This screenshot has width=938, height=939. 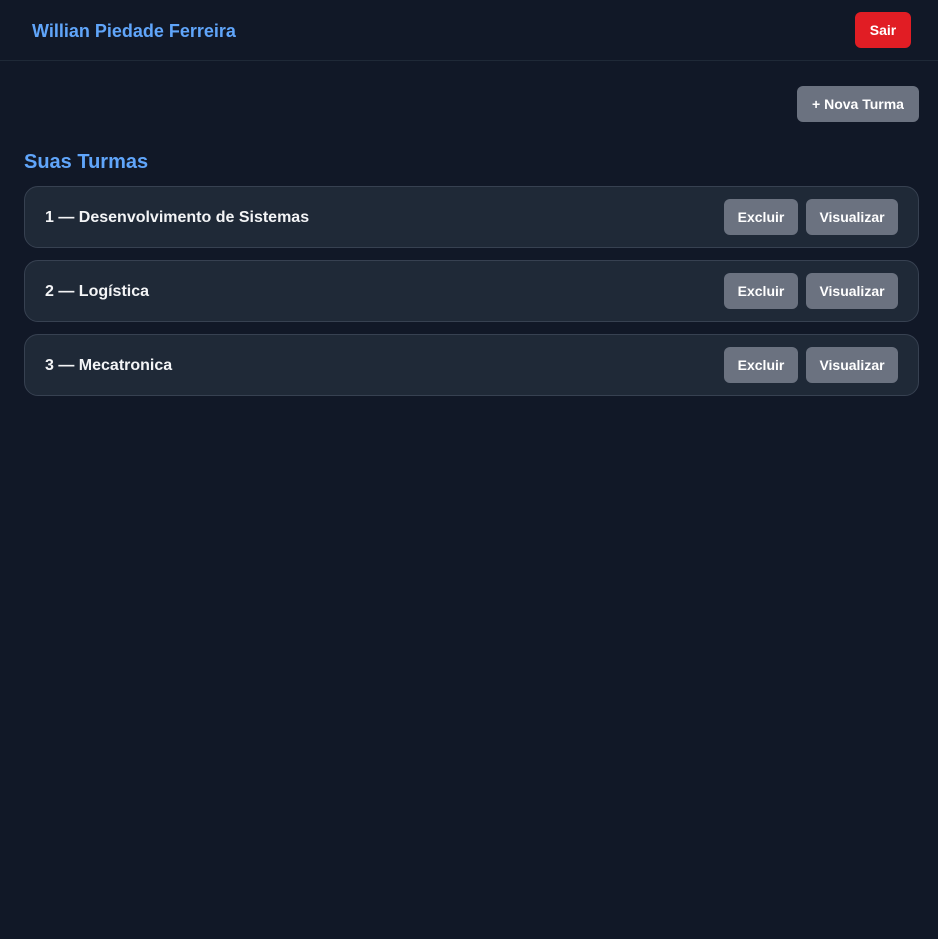 I want to click on logout-button: Sair, so click(x=883, y=30).